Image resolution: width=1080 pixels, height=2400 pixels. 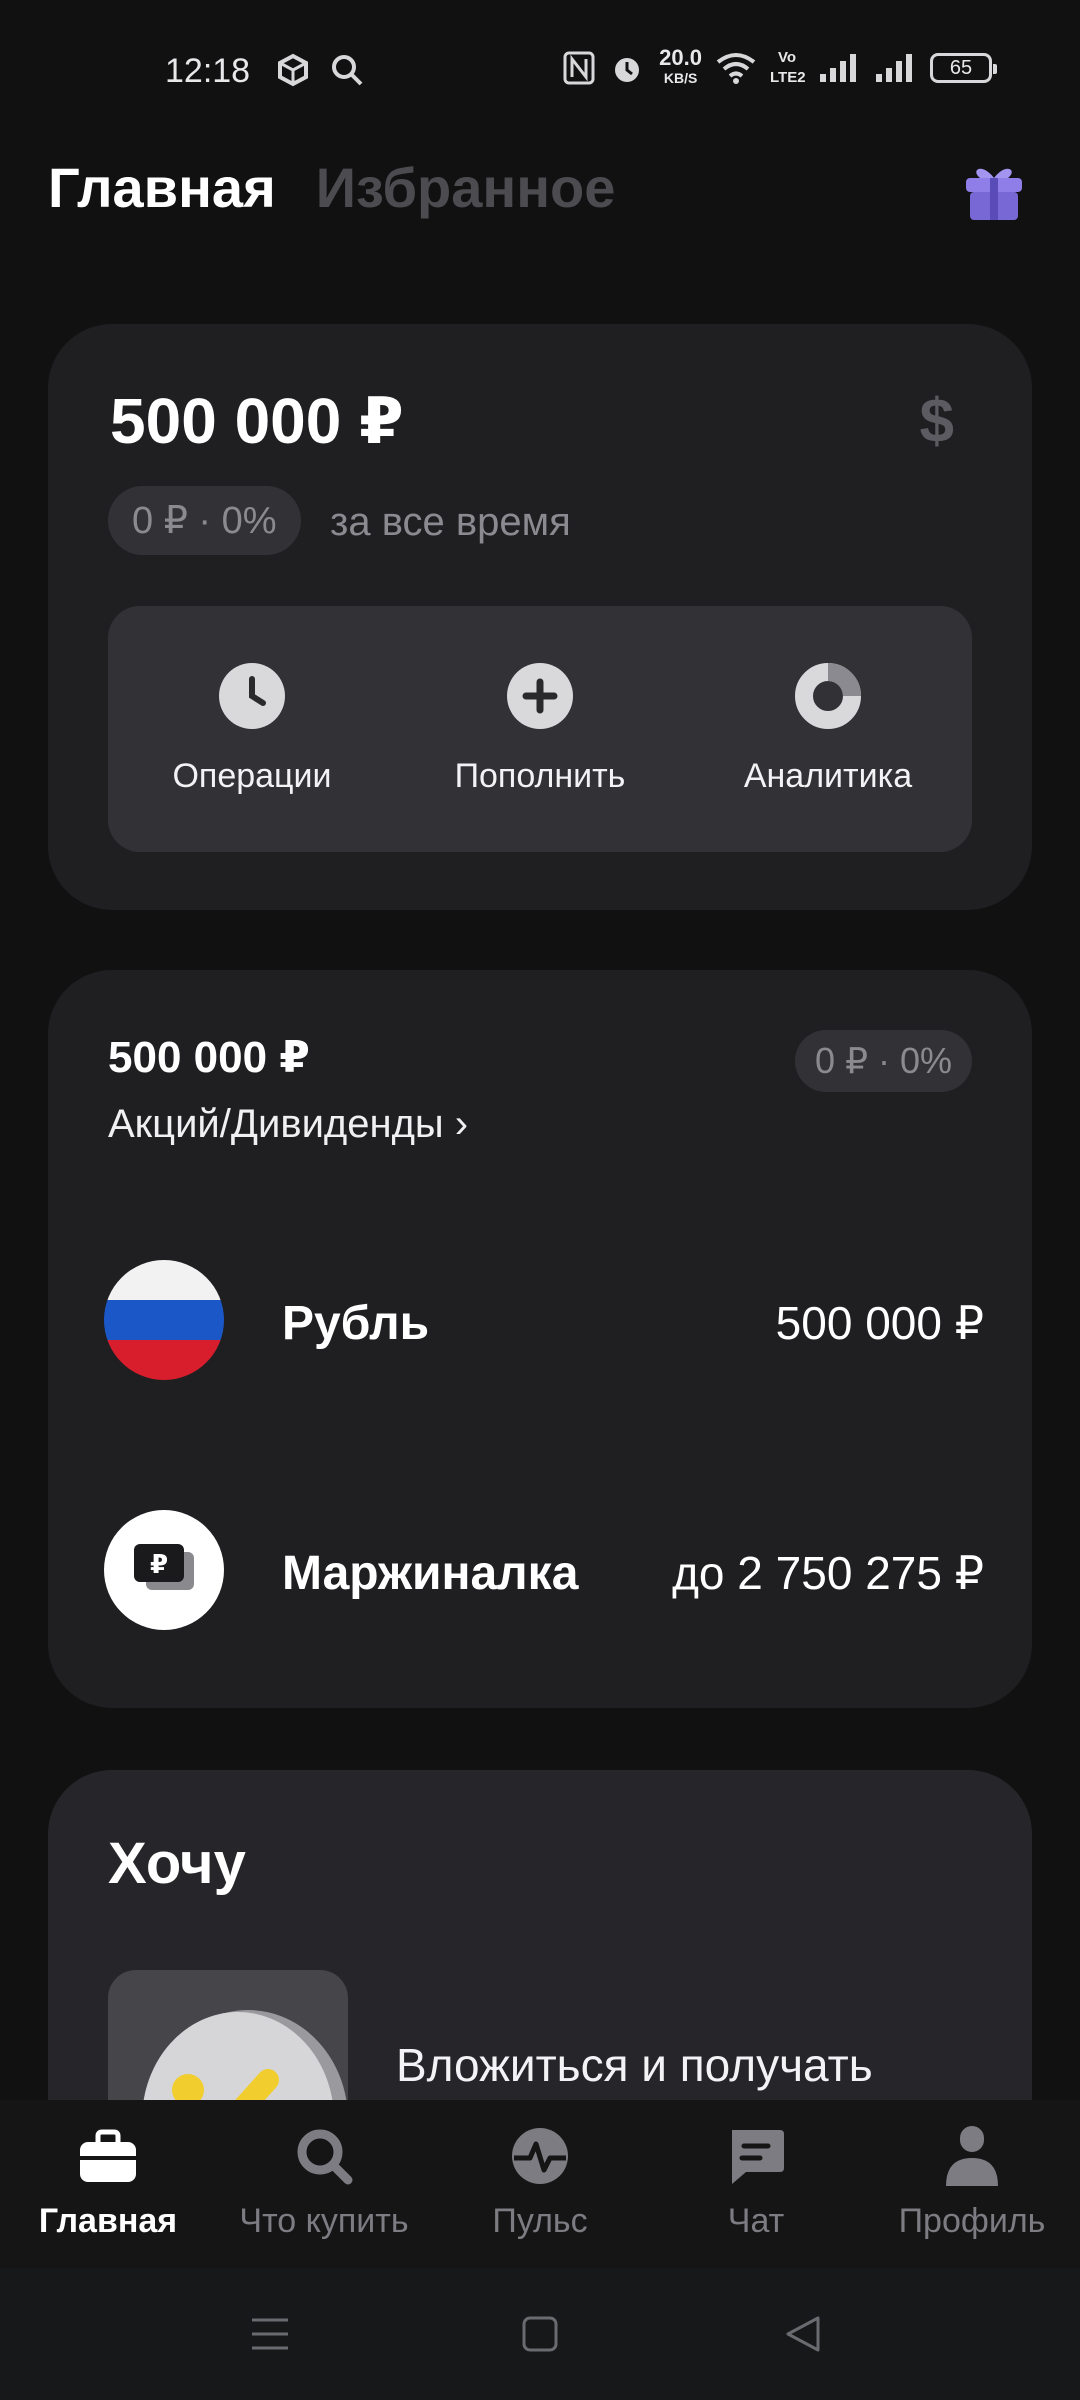 What do you see at coordinates (177, 1863) in the screenshot?
I see `want-title: Хочу` at bounding box center [177, 1863].